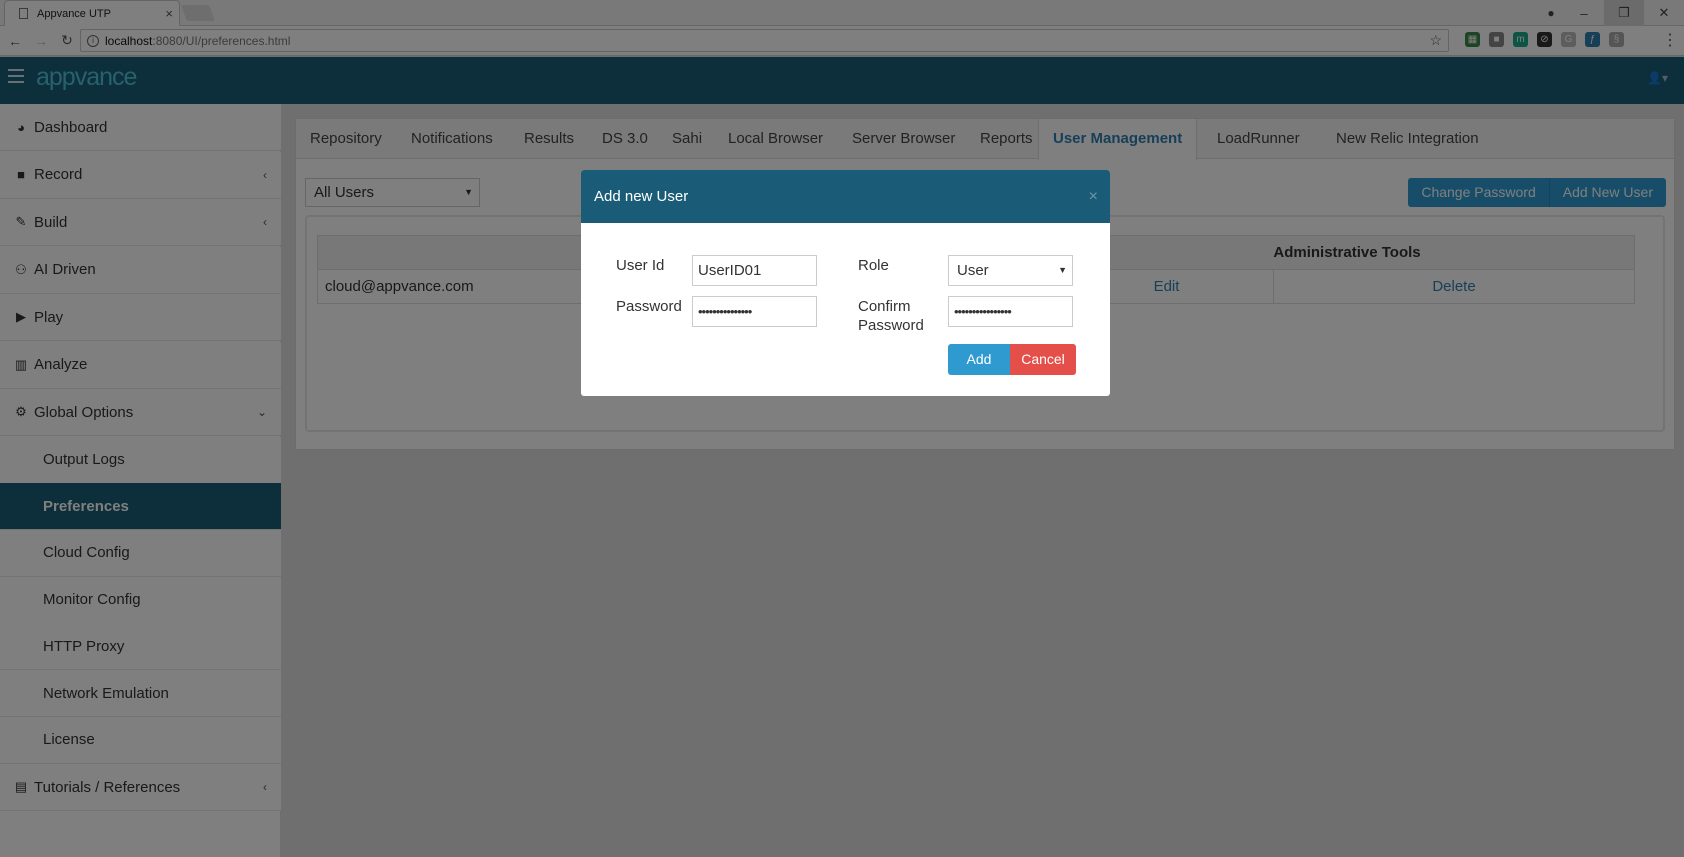 The width and height of the screenshot is (1684, 857). What do you see at coordinates (884, 306) in the screenshot?
I see `confirm-password-label-line1: Confirm` at bounding box center [884, 306].